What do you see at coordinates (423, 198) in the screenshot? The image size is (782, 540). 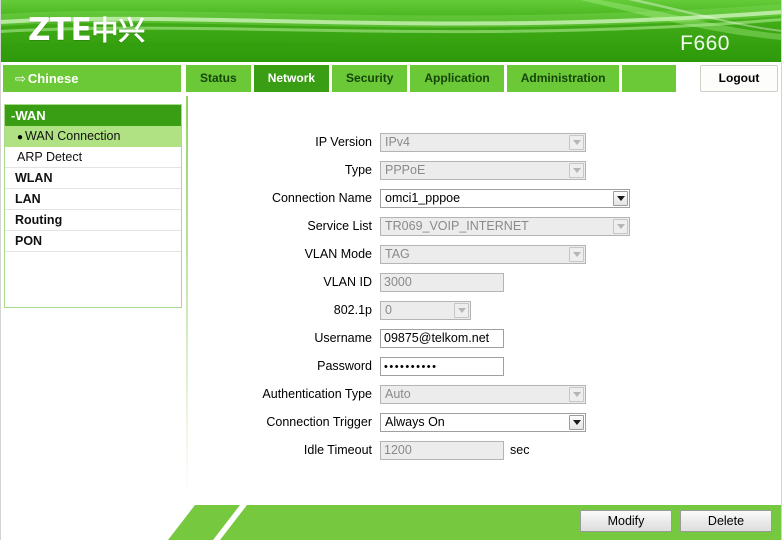 I see `connection-name-value: omci1_pppoe` at bounding box center [423, 198].